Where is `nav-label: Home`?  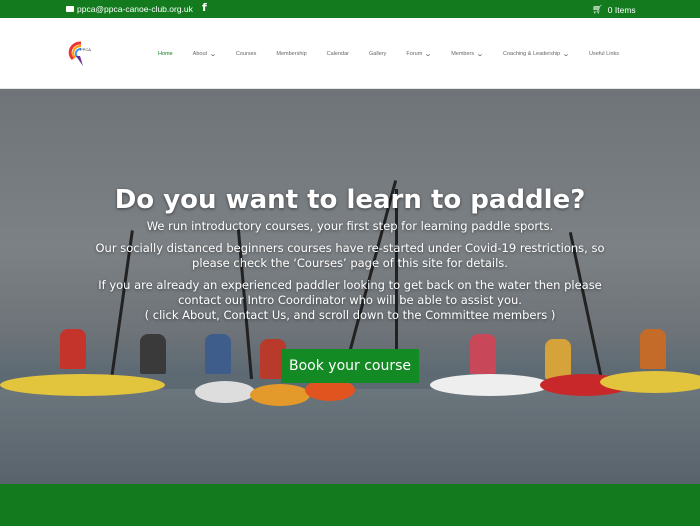
nav-label: Home is located at coordinates (165, 54).